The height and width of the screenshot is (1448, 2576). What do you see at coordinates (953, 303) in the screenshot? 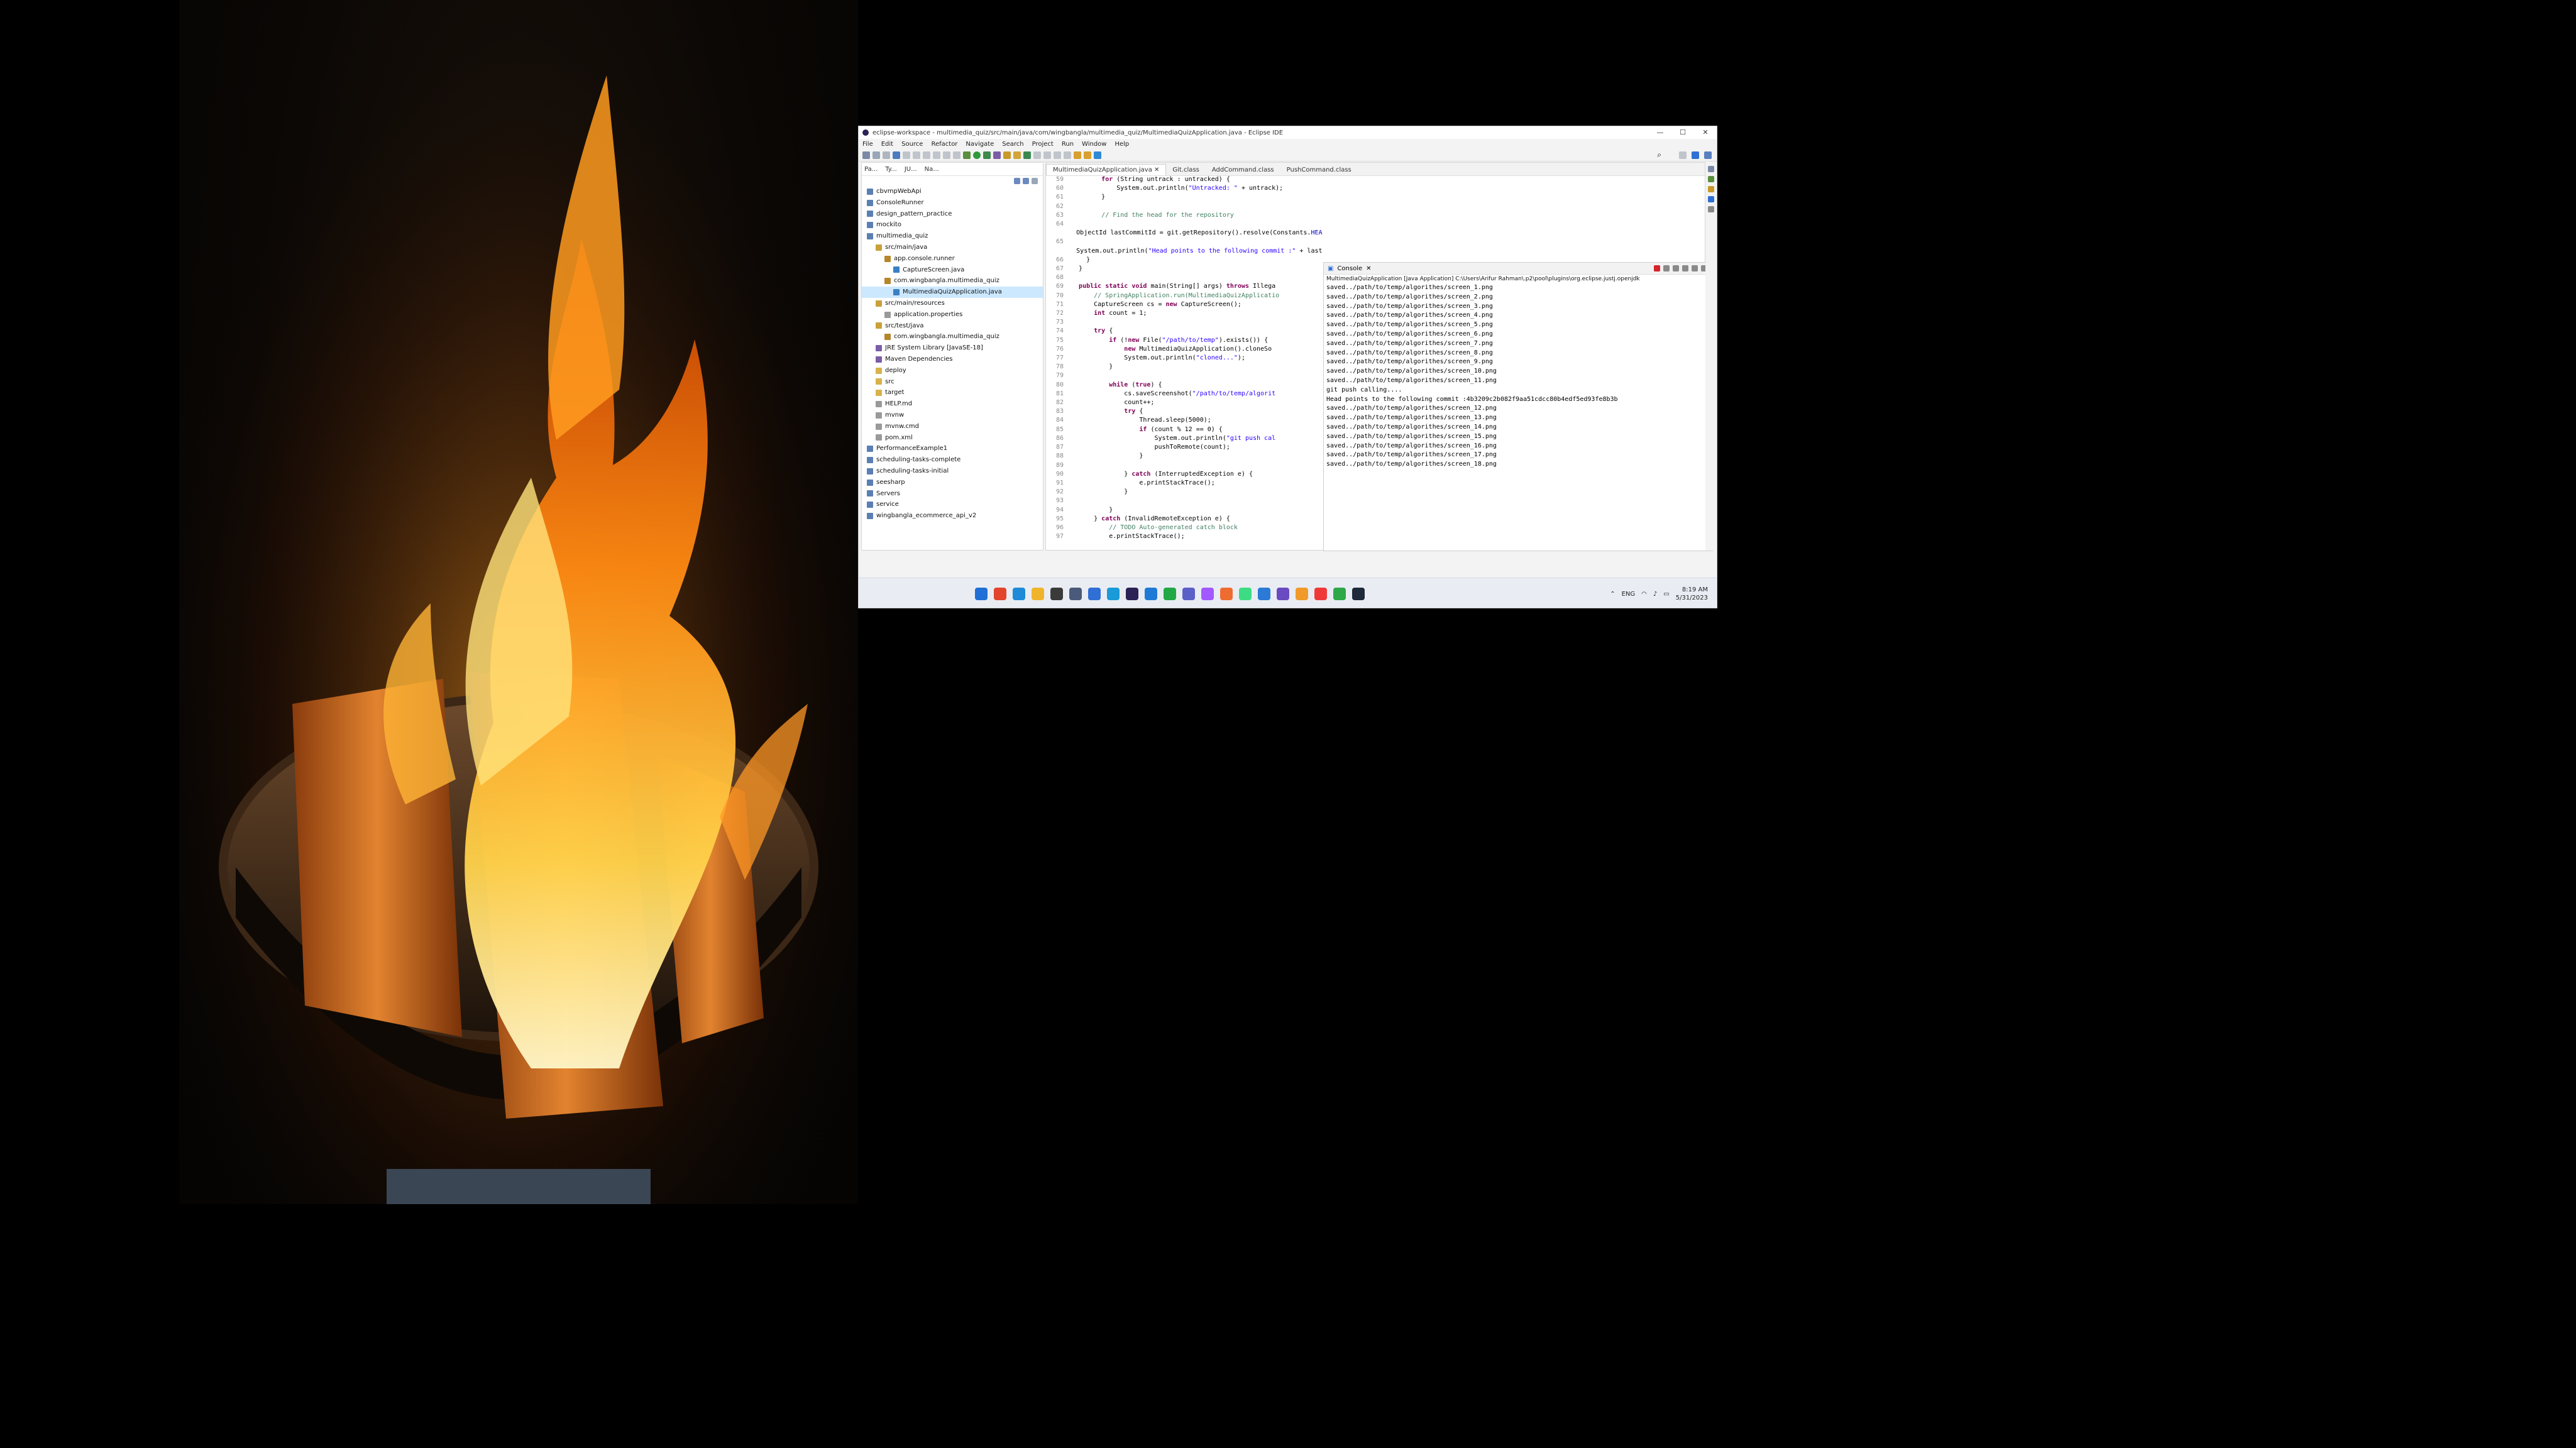
I see `tree-node: src/main/resources` at bounding box center [953, 303].